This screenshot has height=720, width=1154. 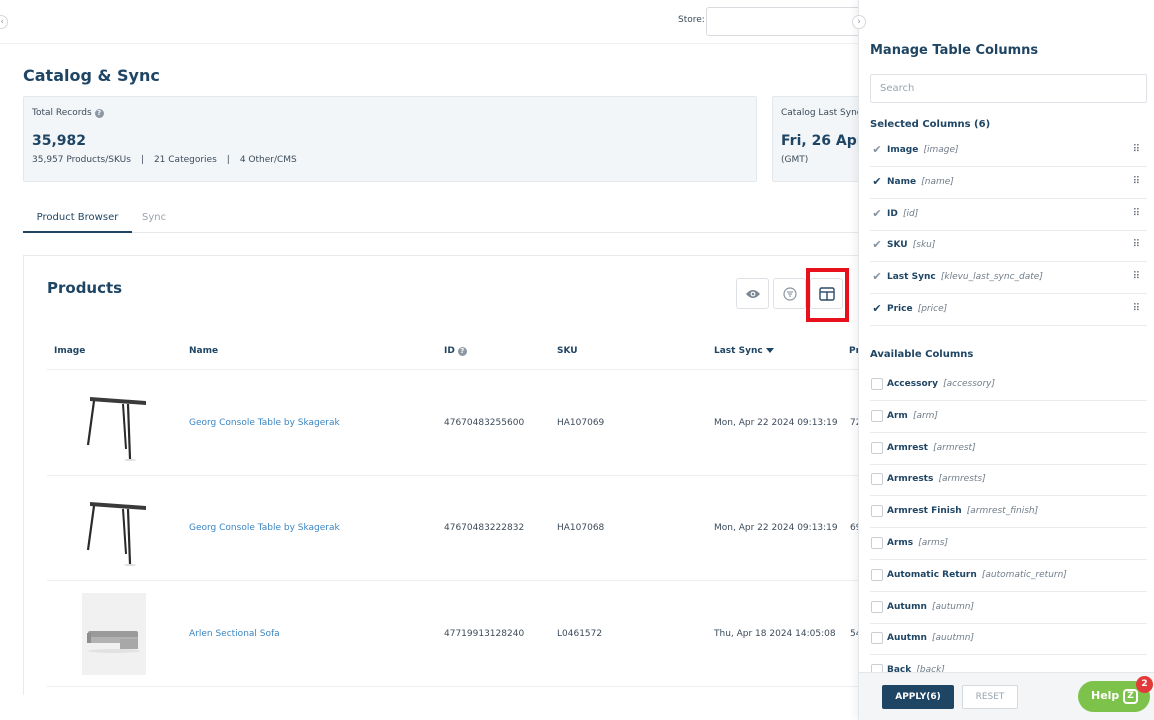 What do you see at coordinates (484, 423) in the screenshot?
I see `product-id: 47670483255600` at bounding box center [484, 423].